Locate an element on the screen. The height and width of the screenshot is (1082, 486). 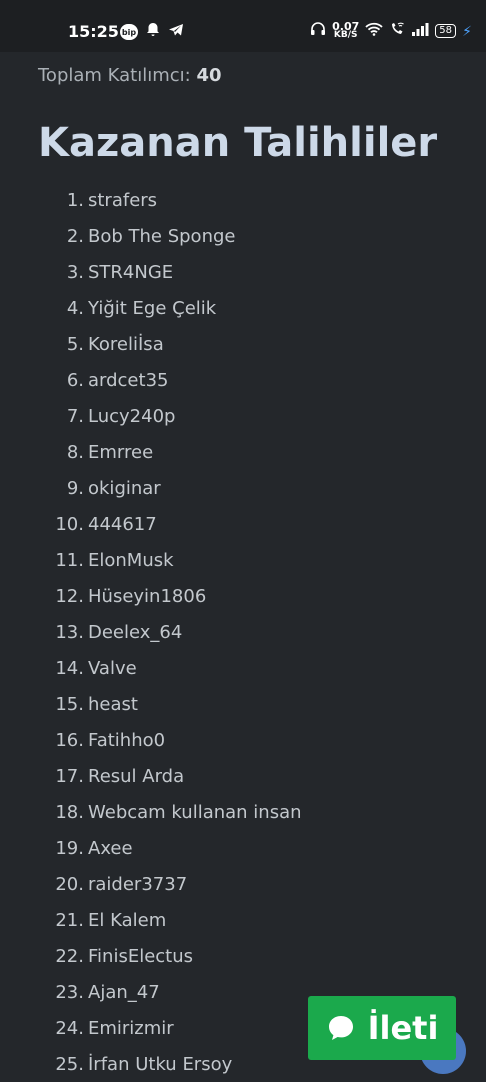
list-item-name: El Kalem is located at coordinates (127, 920).